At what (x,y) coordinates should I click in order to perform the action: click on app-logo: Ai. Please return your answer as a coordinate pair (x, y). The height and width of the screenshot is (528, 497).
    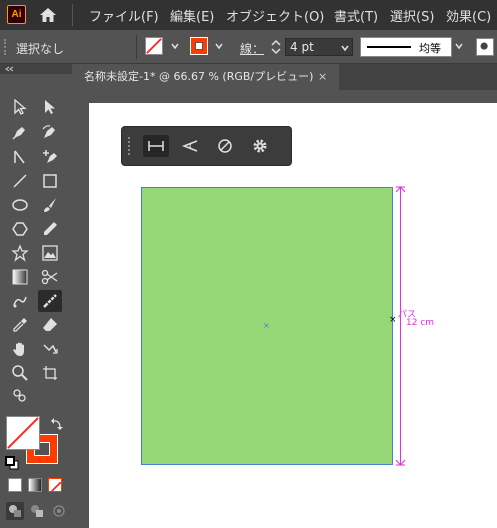
    Looking at the image, I should click on (16, 14).